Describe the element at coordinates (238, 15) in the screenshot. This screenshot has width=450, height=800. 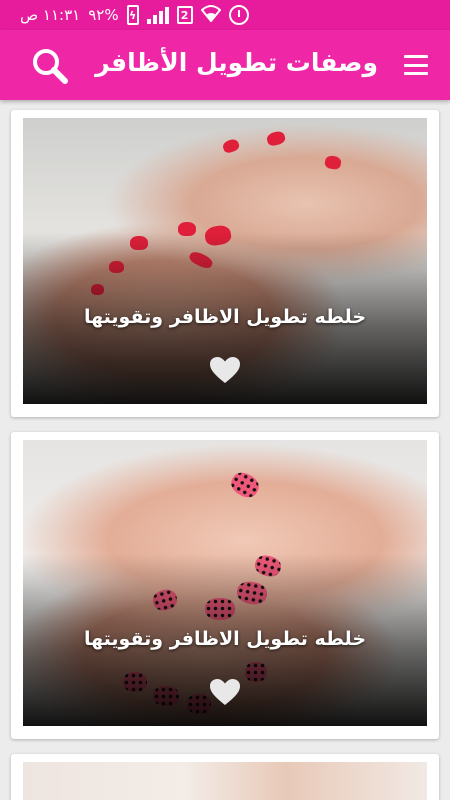
I see `alarm-icon` at that location.